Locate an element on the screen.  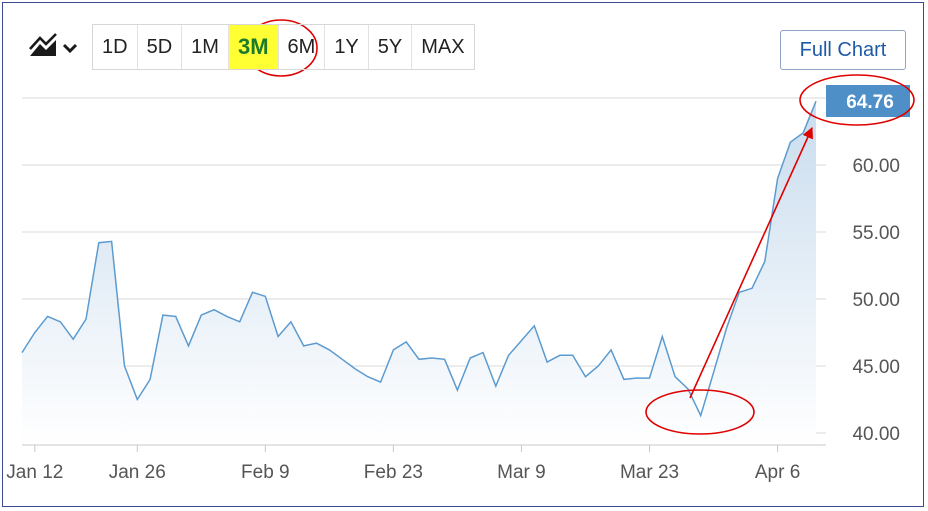
chevron-down-icon is located at coordinates (70, 48).